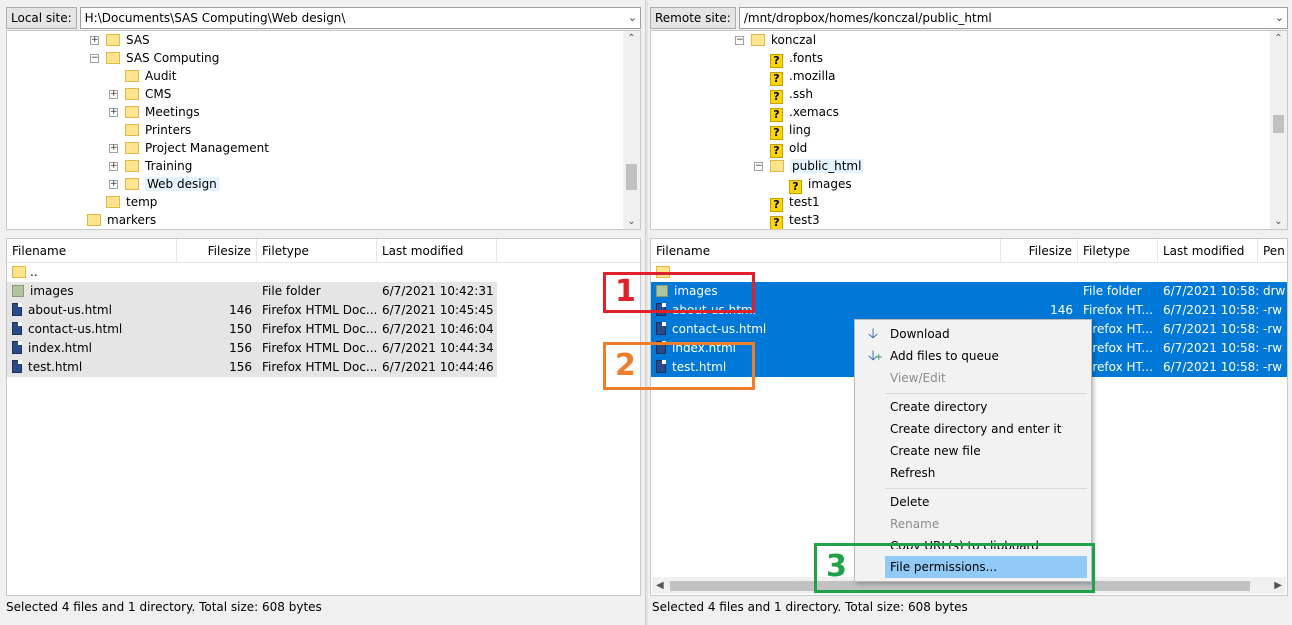  Describe the element at coordinates (783, 40) in the screenshot. I see `tree-item: konczal` at that location.